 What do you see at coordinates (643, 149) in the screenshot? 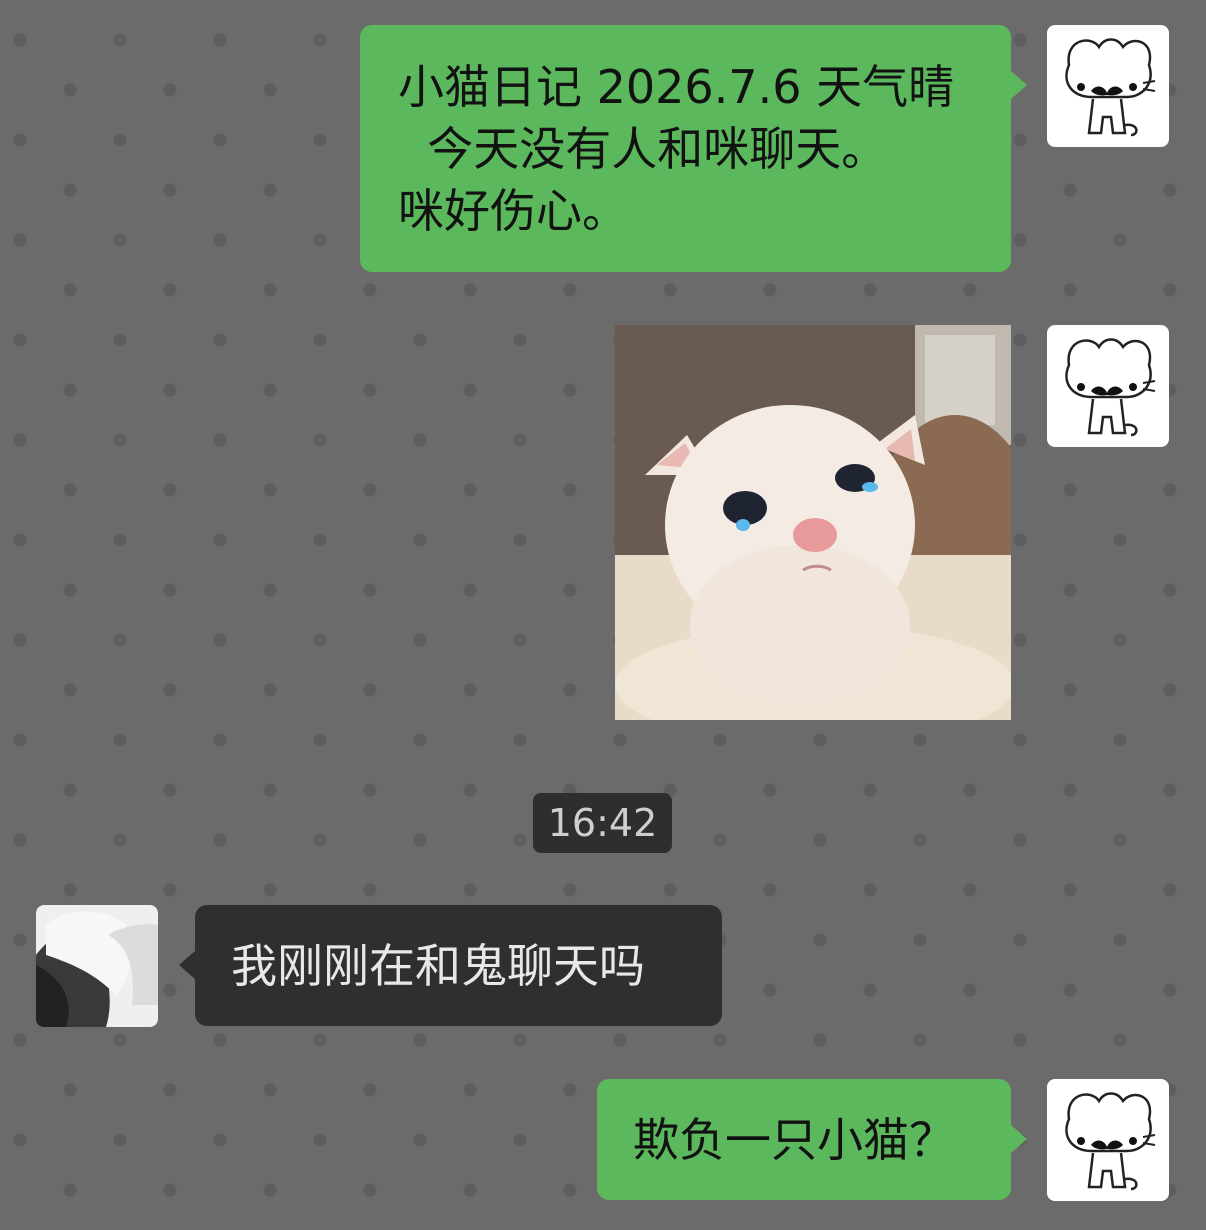
I see `message-line: 今天没有人和咪聊天。` at bounding box center [643, 149].